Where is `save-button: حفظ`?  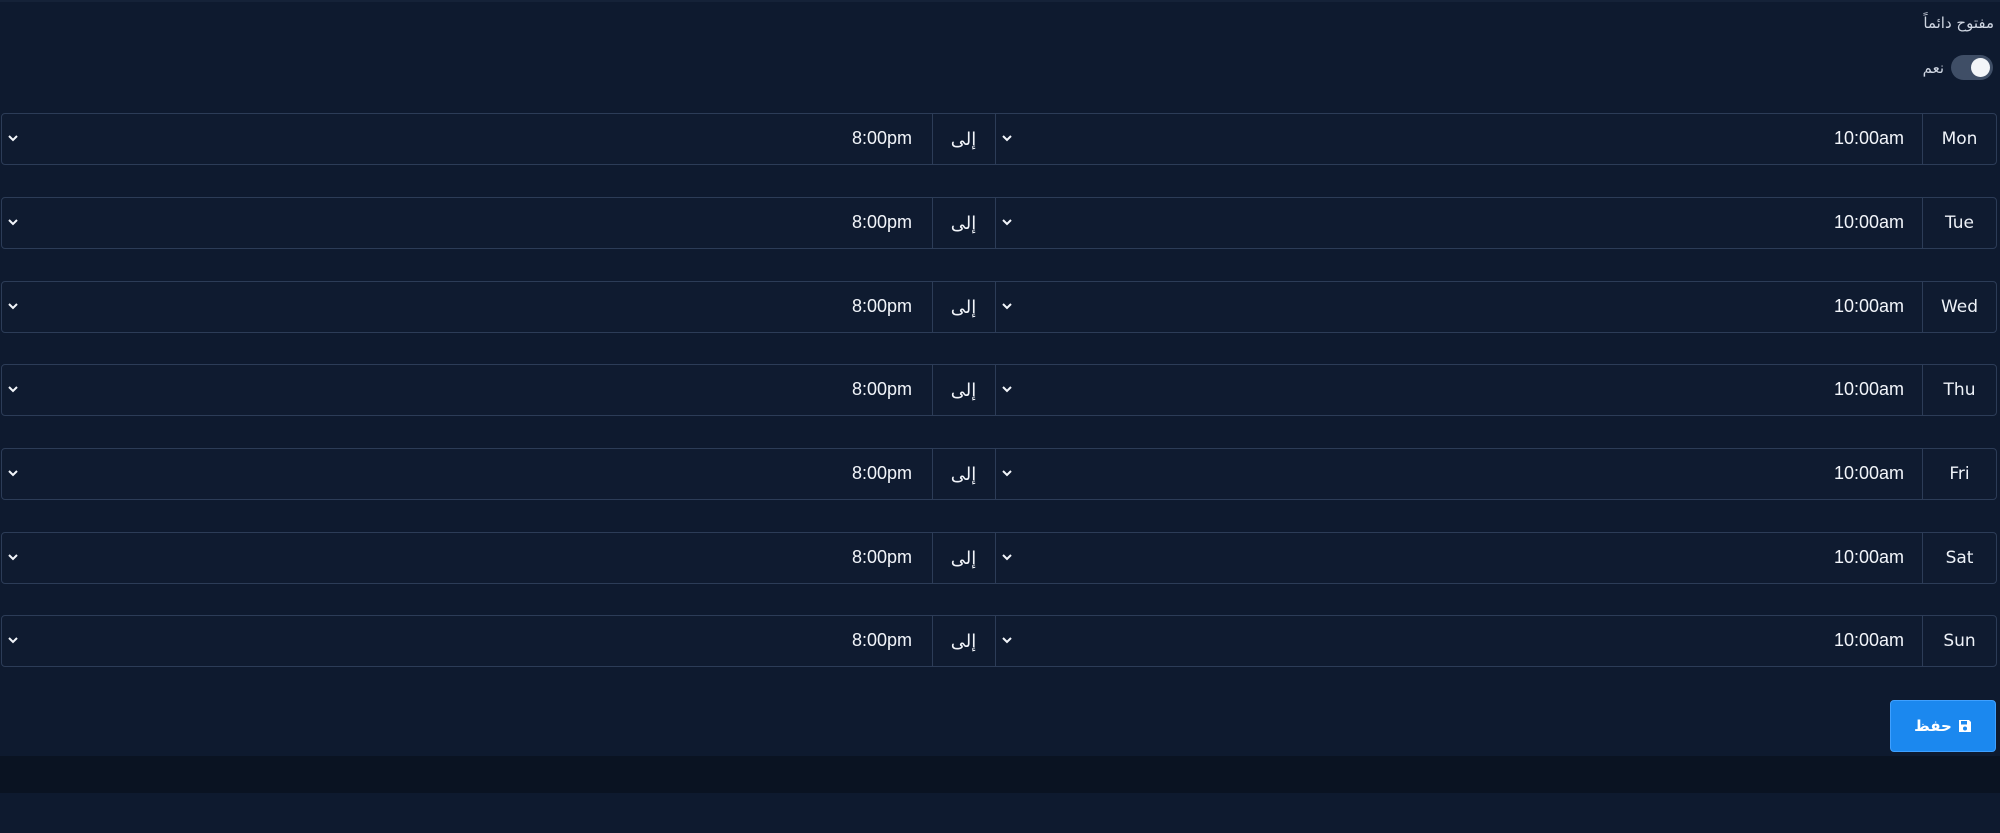
save-button: حفظ is located at coordinates (1943, 726).